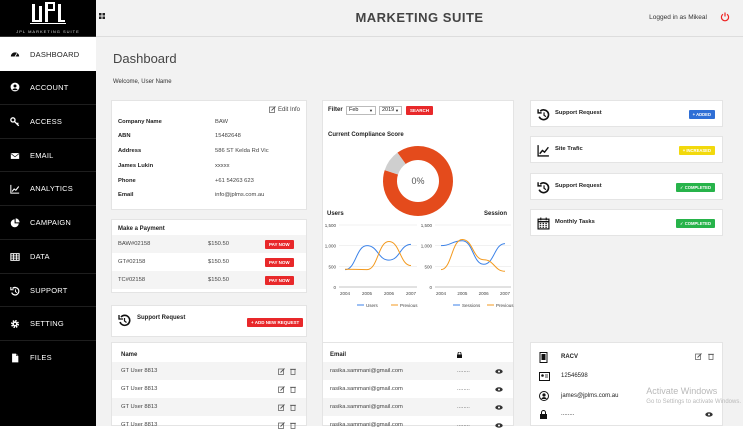  I want to click on id-card-icon, so click(544, 376).